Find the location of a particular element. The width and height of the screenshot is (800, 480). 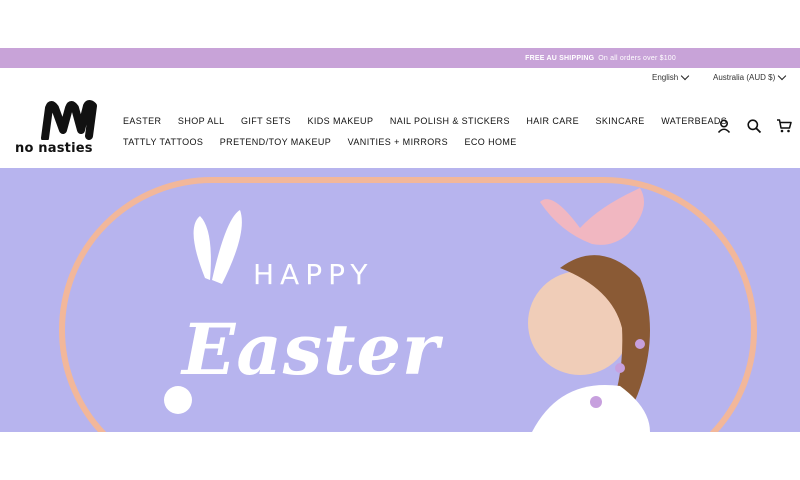

nav-item-easter: EASTER is located at coordinates (142, 121).